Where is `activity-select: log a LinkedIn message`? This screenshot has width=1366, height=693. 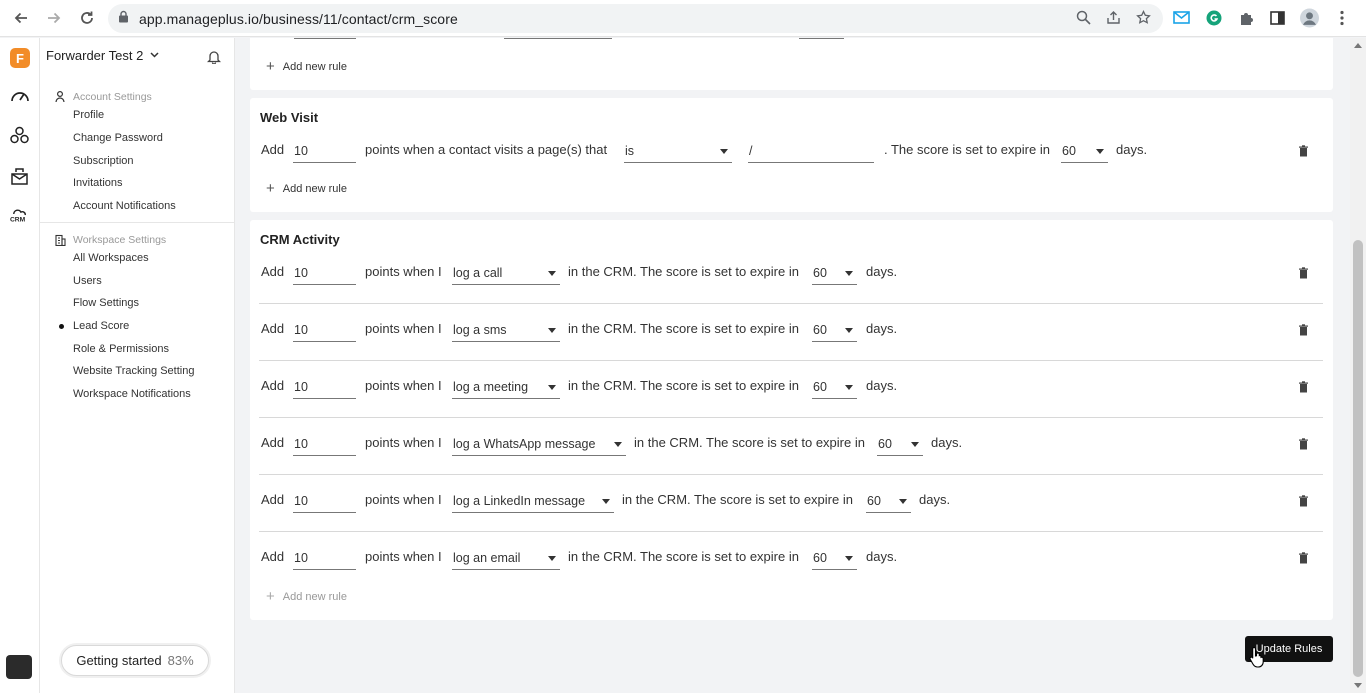 activity-select: log a LinkedIn message is located at coordinates (533, 501).